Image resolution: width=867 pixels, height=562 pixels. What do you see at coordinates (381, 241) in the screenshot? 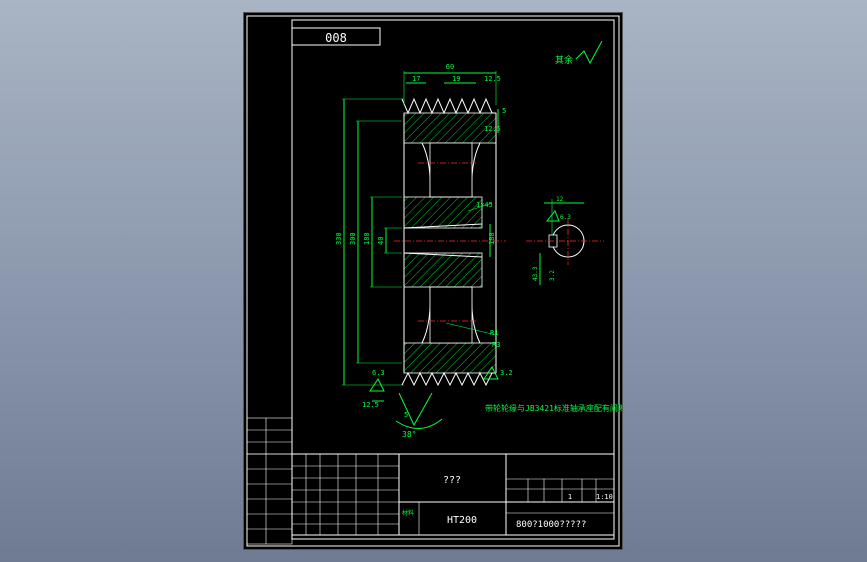
I see `dimension-label: 40` at bounding box center [381, 241].